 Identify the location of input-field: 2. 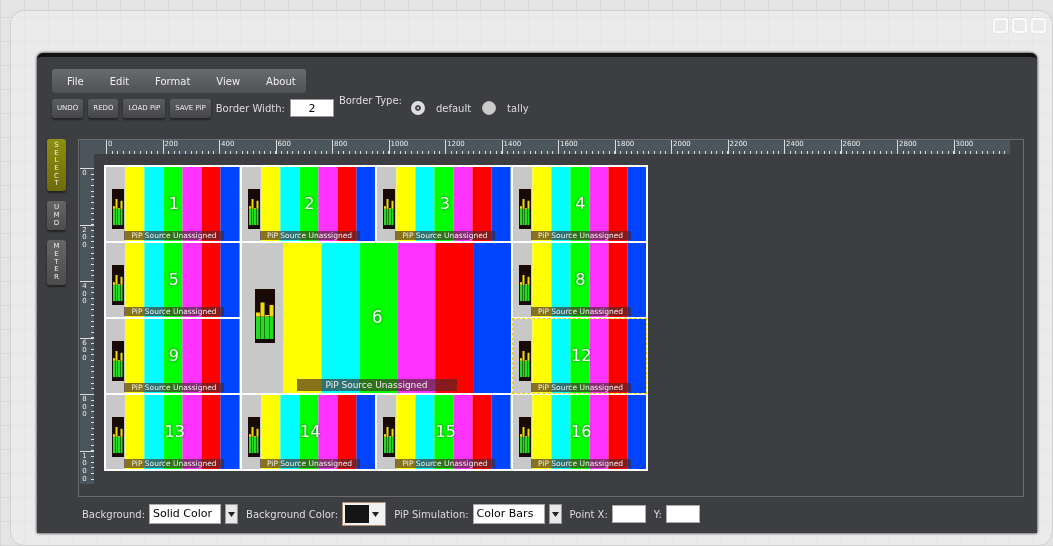
(311, 108).